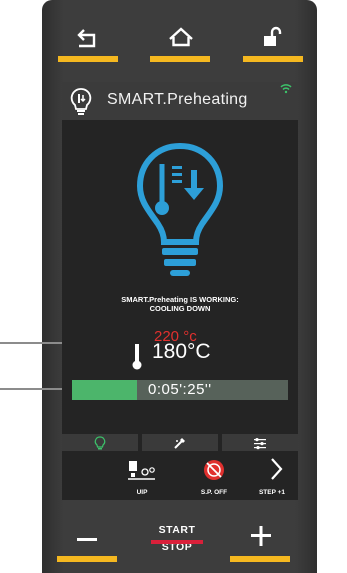 Image resolution: width=347 pixels, height=573 pixels. What do you see at coordinates (180, 308) in the screenshot?
I see `status-line-2: COOLING DOWN` at bounding box center [180, 308].